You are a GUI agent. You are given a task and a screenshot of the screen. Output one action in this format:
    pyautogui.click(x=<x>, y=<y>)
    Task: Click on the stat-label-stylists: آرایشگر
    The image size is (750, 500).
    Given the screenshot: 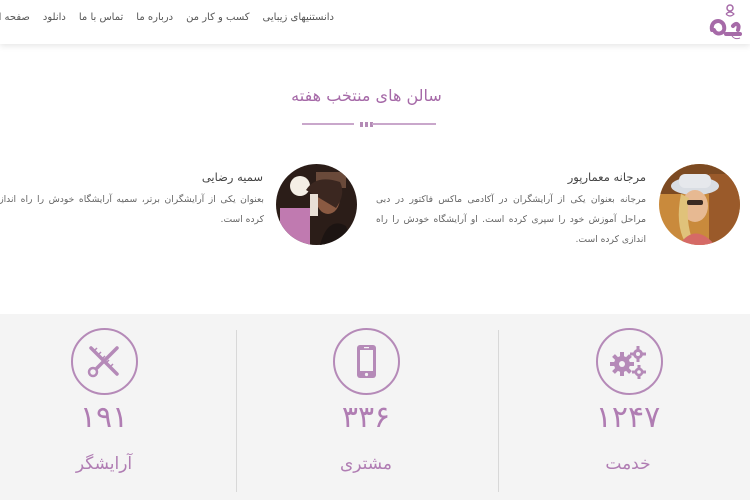 What is the action you would take?
    pyautogui.click(x=104, y=464)
    